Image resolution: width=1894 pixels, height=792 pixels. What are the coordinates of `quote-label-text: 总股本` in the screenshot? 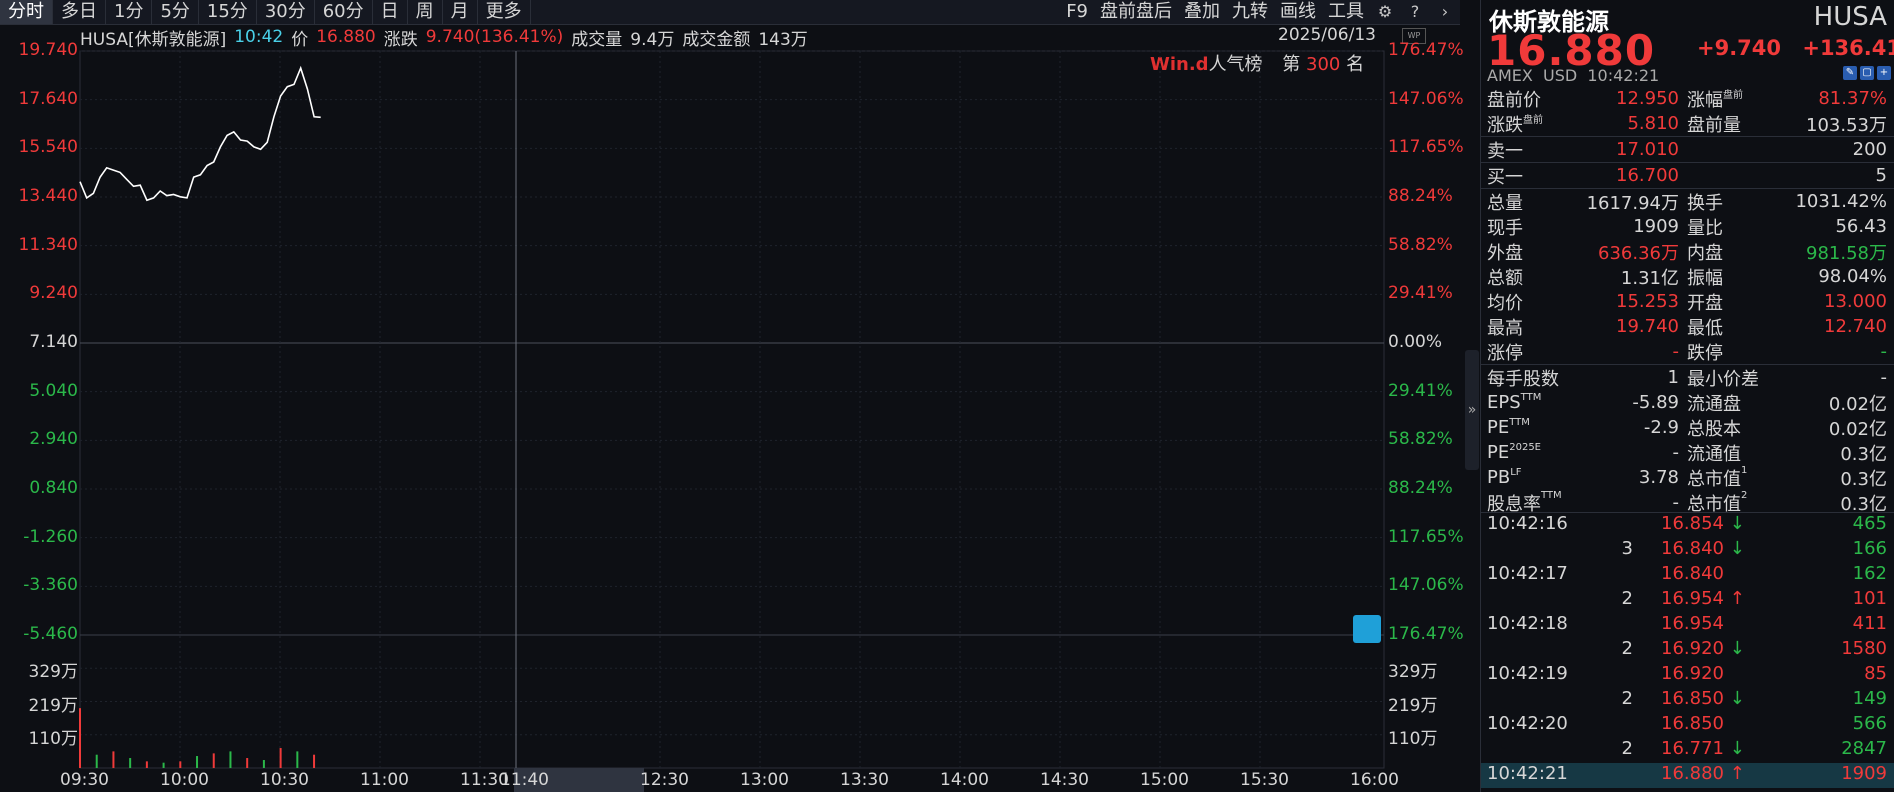 It's located at (1714, 429).